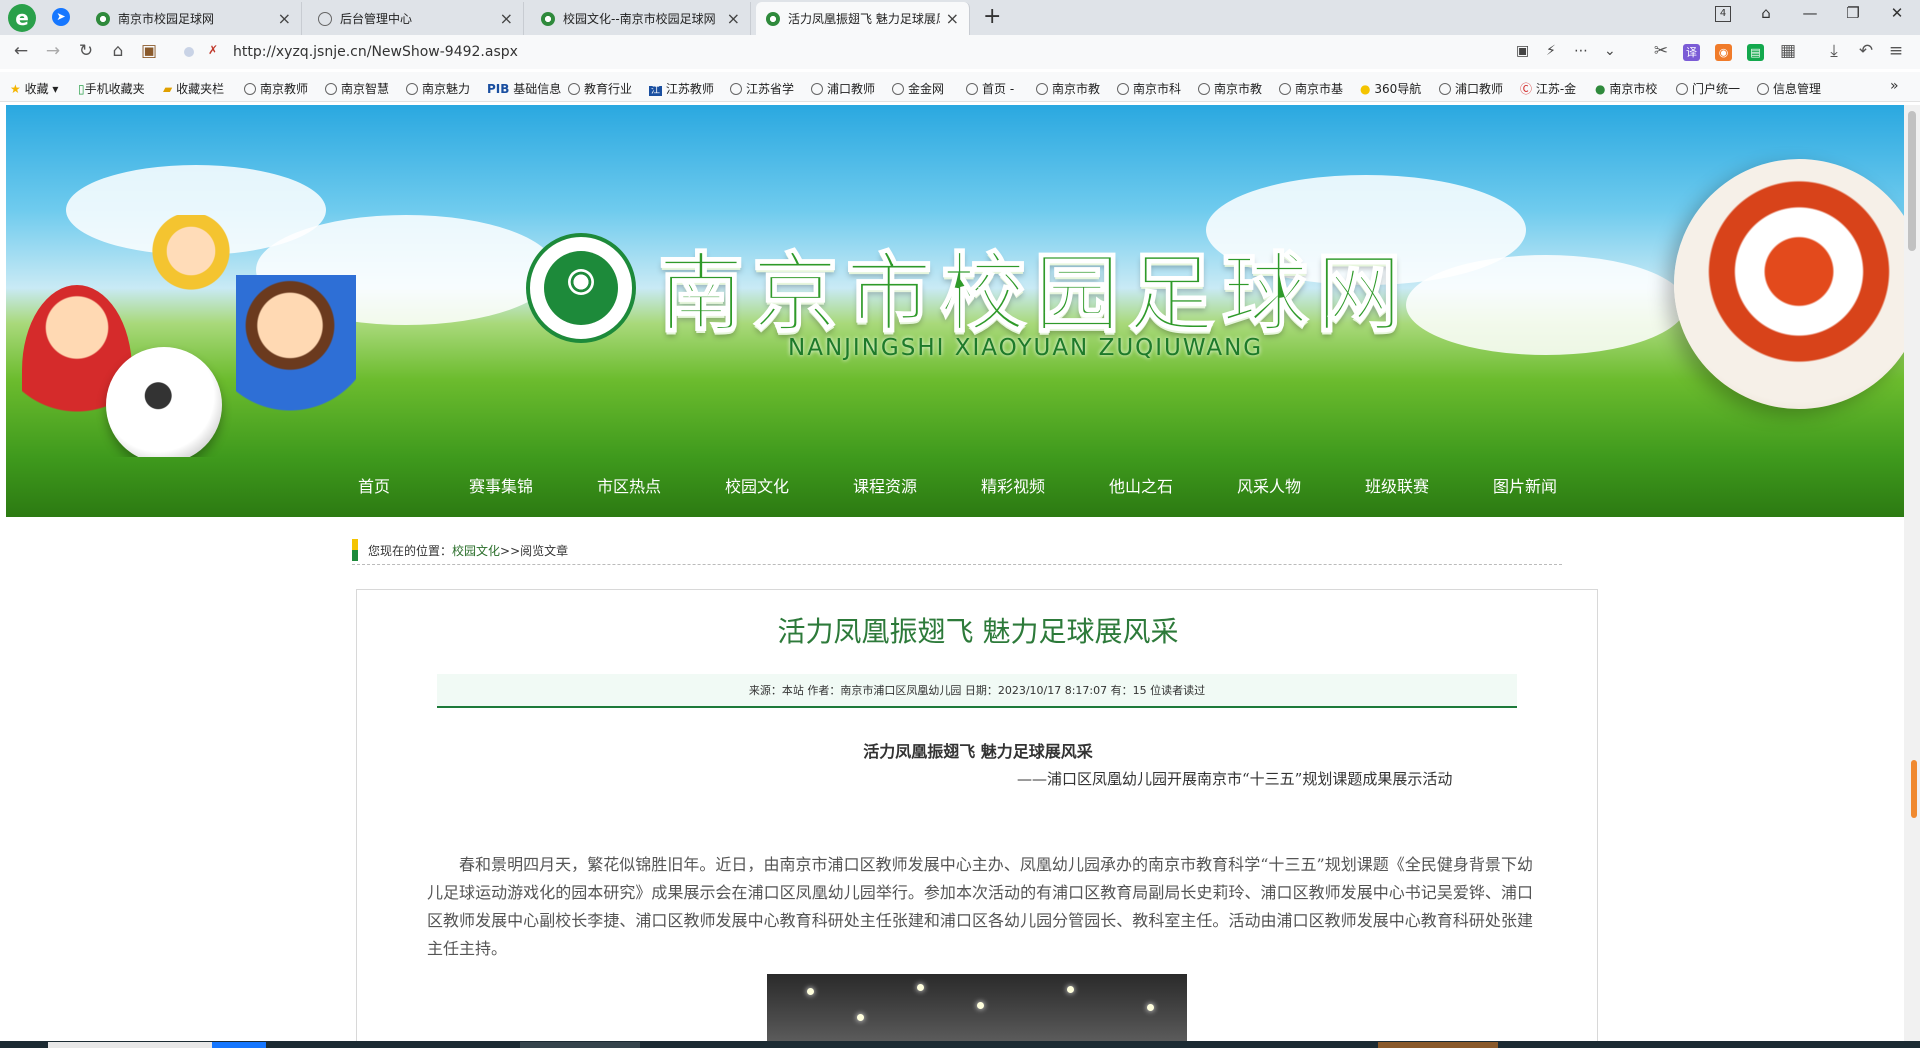  Describe the element at coordinates (1866, 51) in the screenshot. I see `undo-icon: ↶` at that location.